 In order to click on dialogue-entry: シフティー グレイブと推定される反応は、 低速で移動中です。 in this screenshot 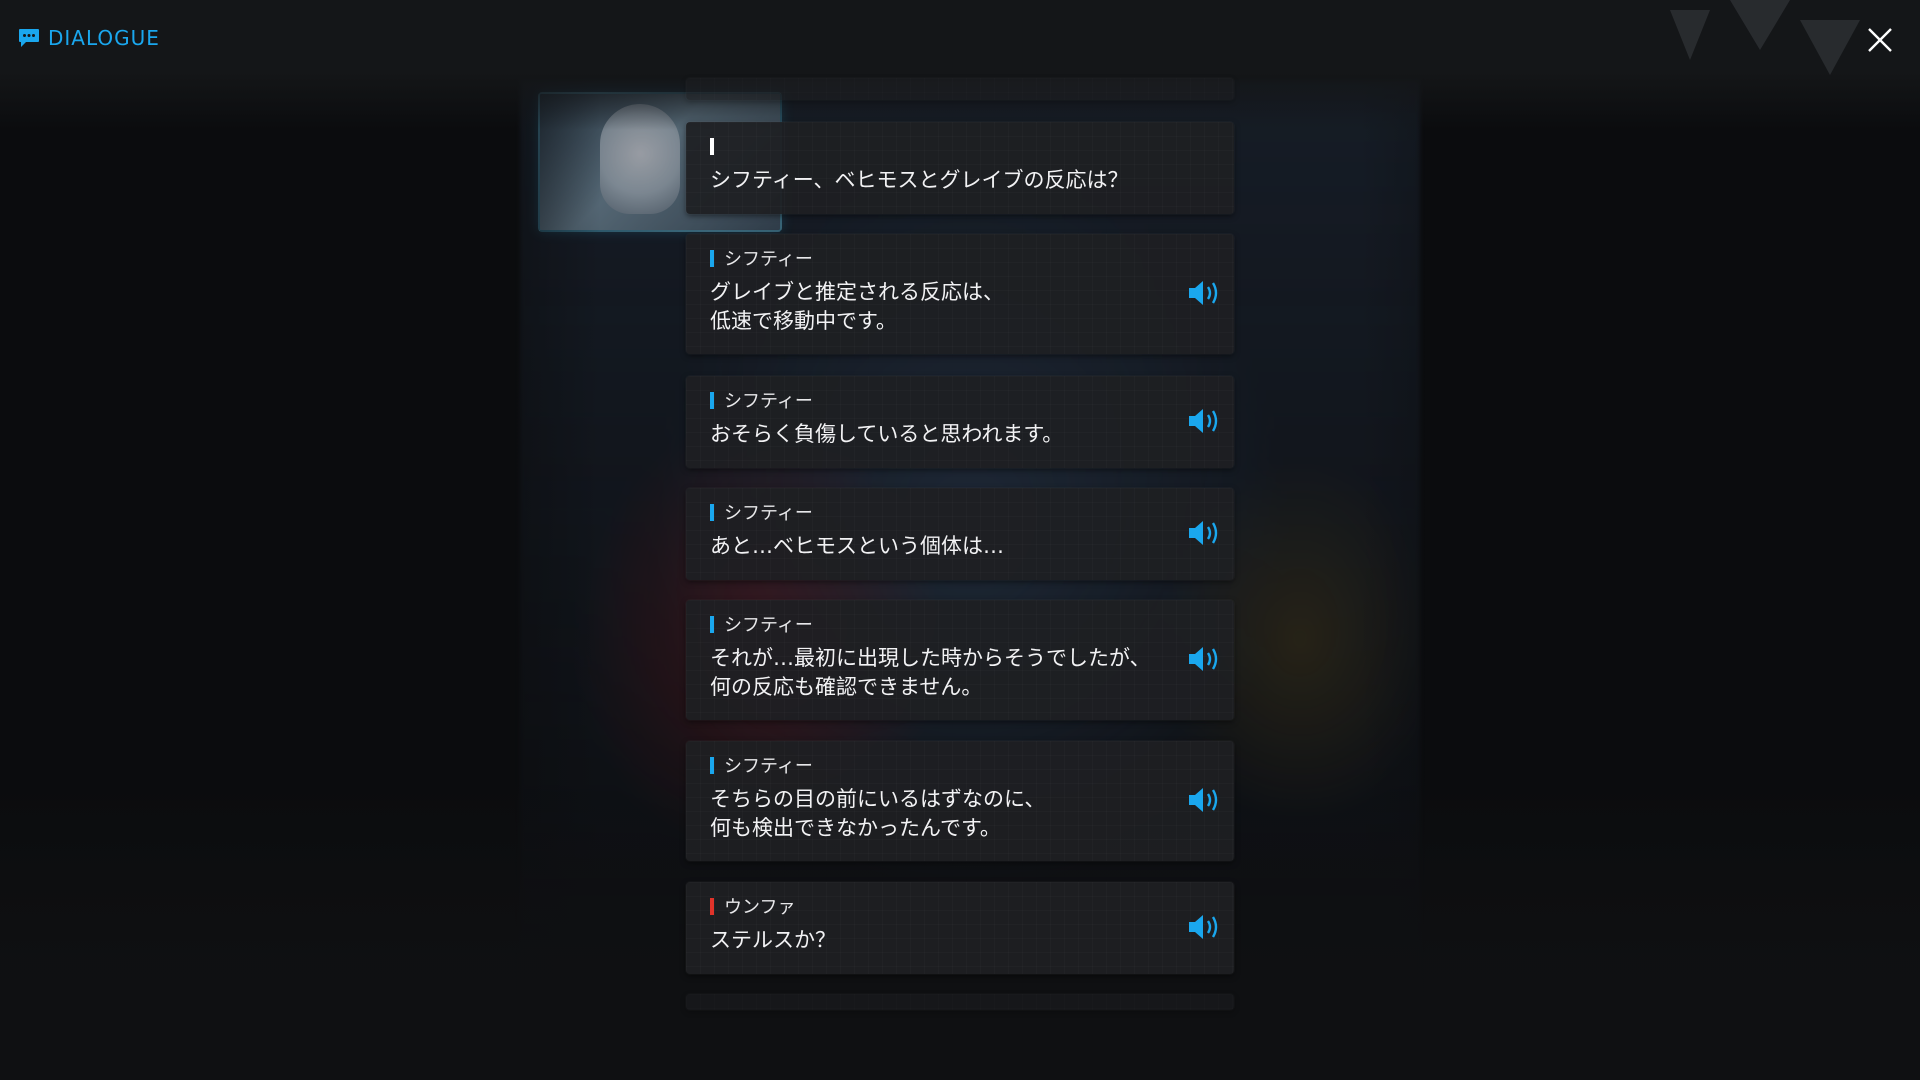, I will do `click(960, 294)`.